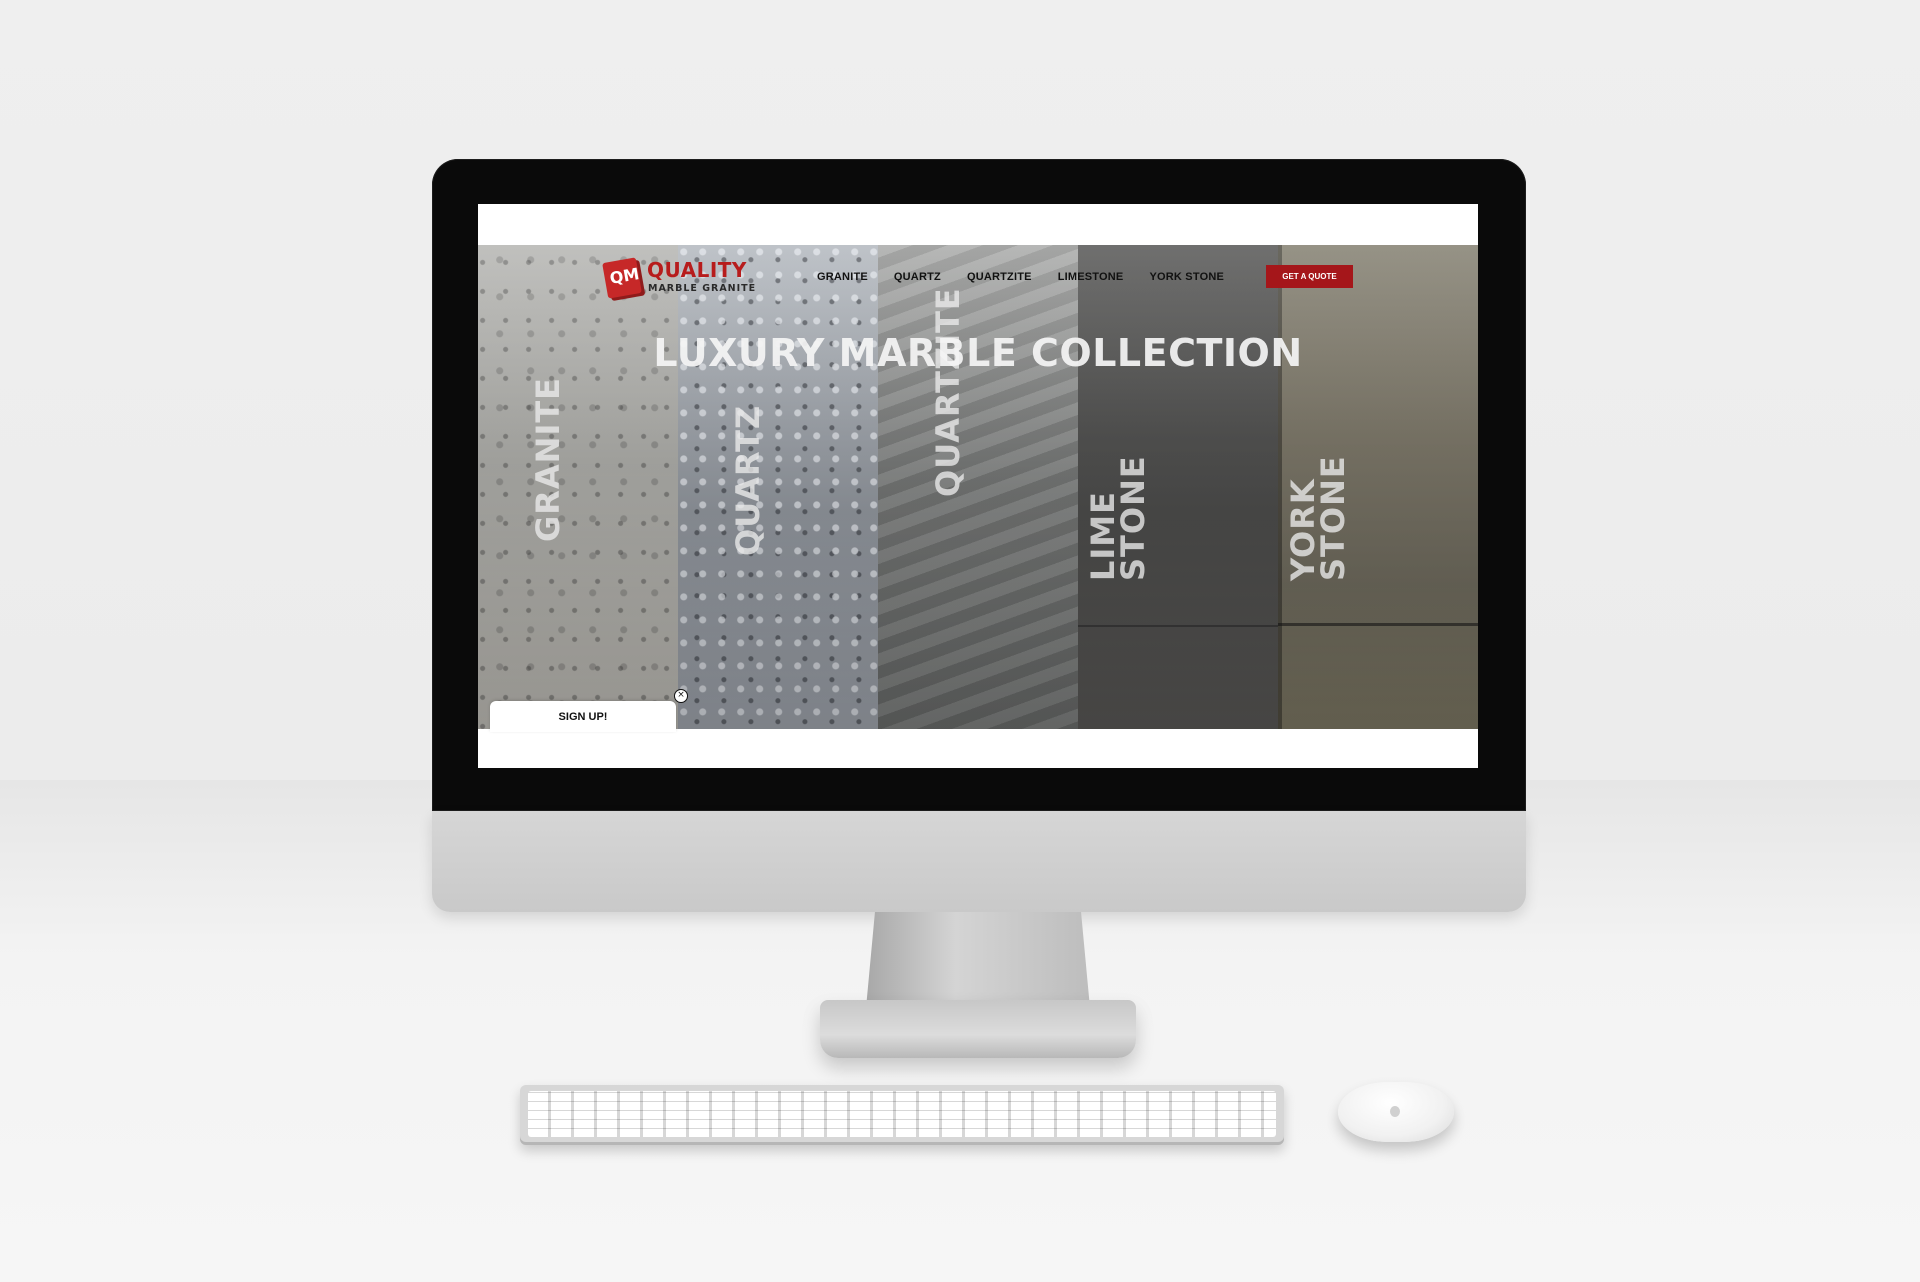 The width and height of the screenshot is (1920, 1282). I want to click on logo-subtitle: MARBLE GRANITE, so click(702, 288).